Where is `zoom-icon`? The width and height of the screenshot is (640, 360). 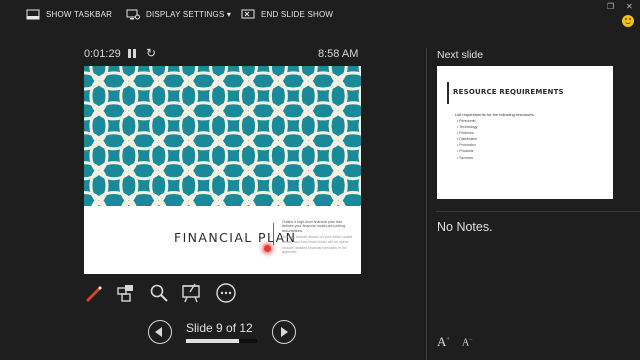 zoom-icon is located at coordinates (159, 293).